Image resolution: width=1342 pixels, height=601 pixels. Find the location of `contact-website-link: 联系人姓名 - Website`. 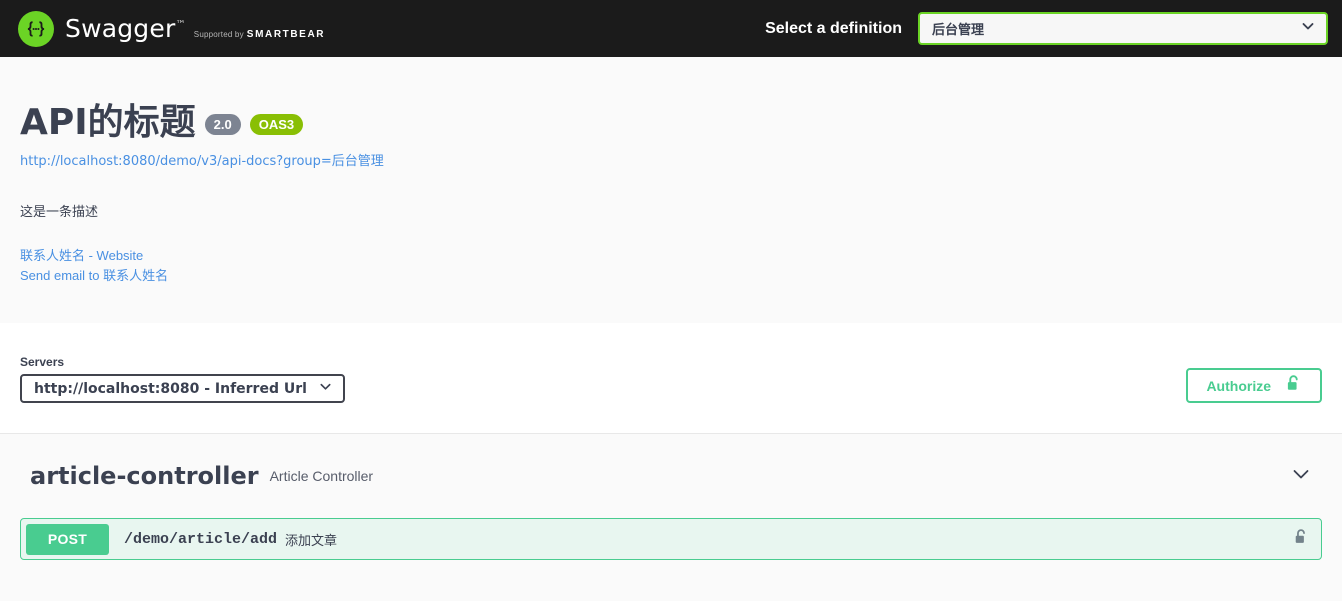

contact-website-link: 联系人姓名 - Website is located at coordinates (671, 256).